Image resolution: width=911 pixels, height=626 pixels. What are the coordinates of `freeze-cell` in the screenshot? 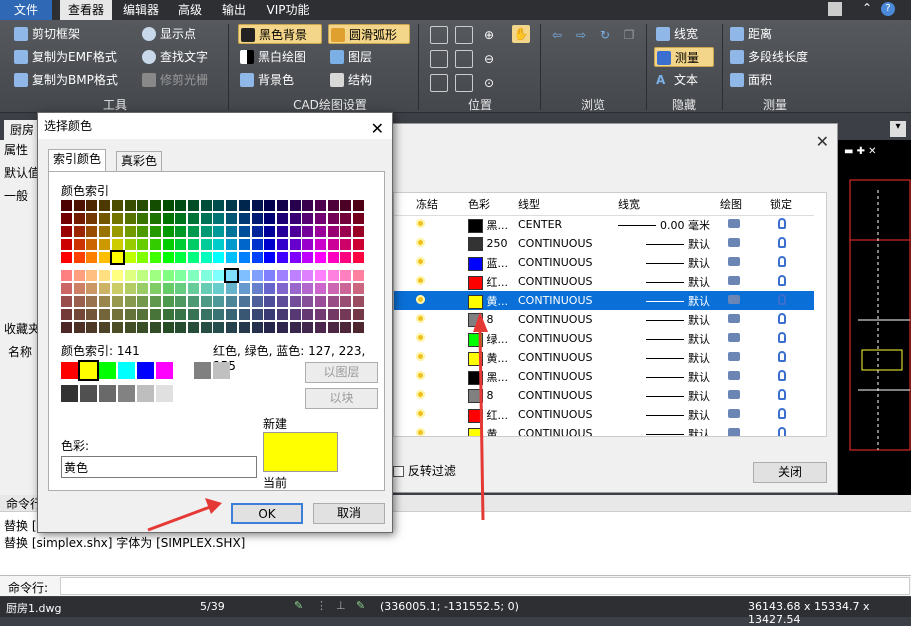 It's located at (428, 376).